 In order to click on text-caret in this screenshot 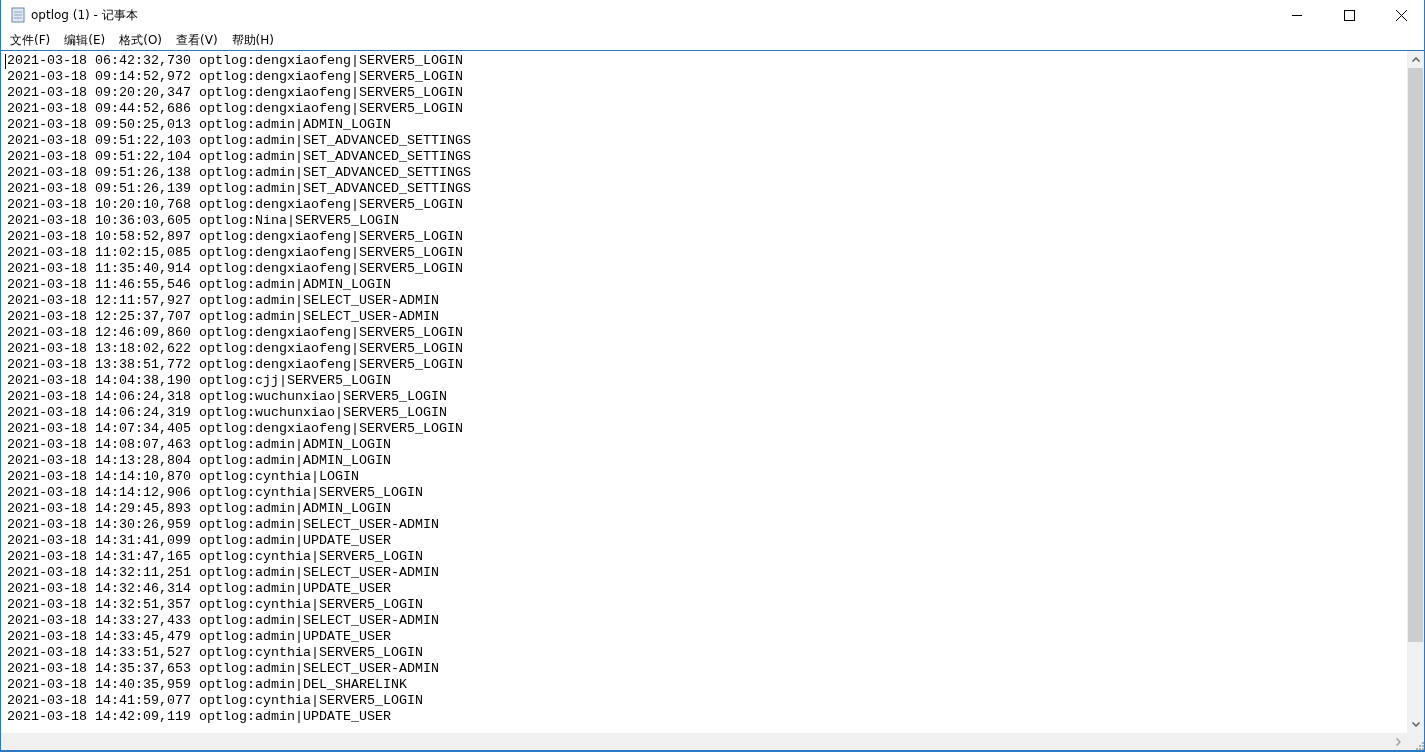, I will do `click(5, 61)`.